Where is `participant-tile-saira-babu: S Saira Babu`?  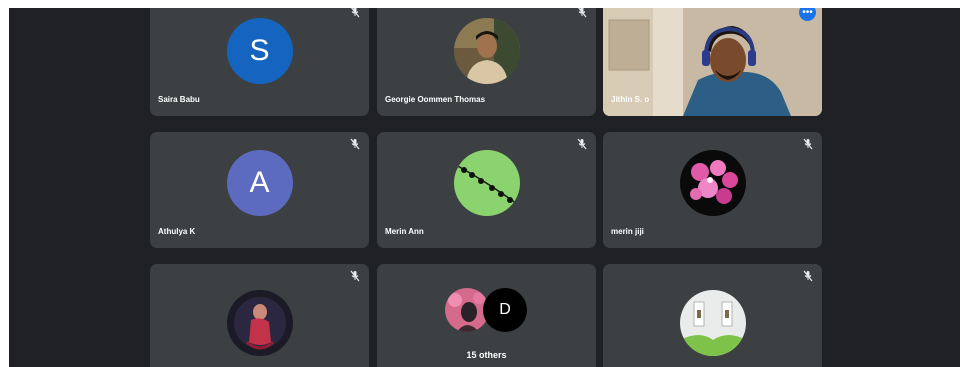 participant-tile-saira-babu: S Saira Babu is located at coordinates (259, 62).